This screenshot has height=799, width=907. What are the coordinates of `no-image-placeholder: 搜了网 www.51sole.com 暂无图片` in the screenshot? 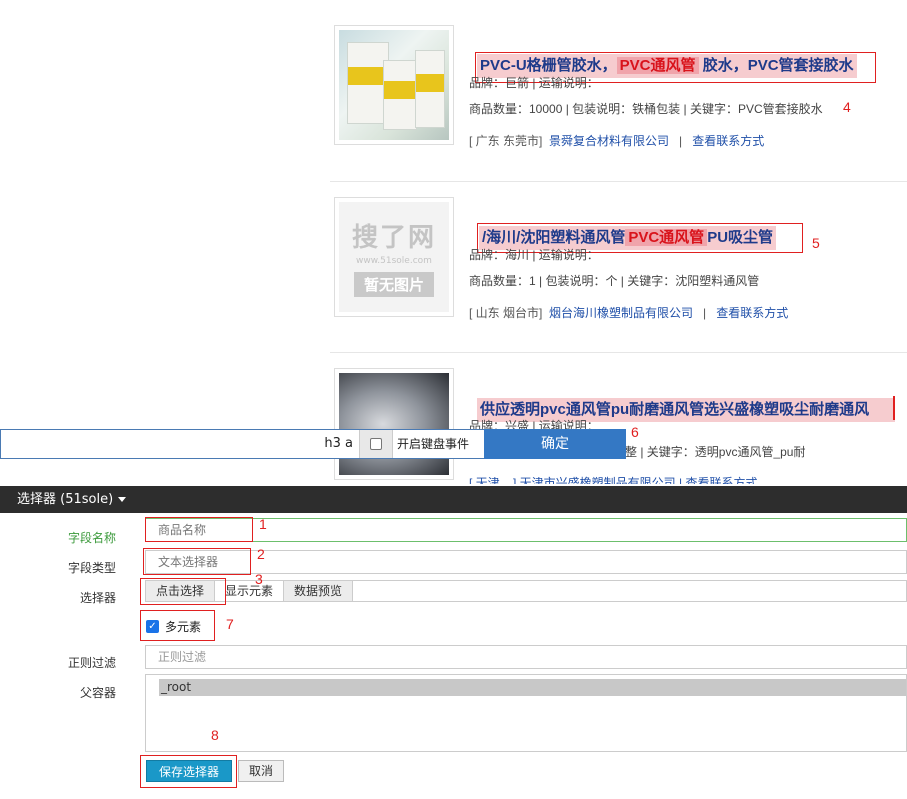 It's located at (394, 257).